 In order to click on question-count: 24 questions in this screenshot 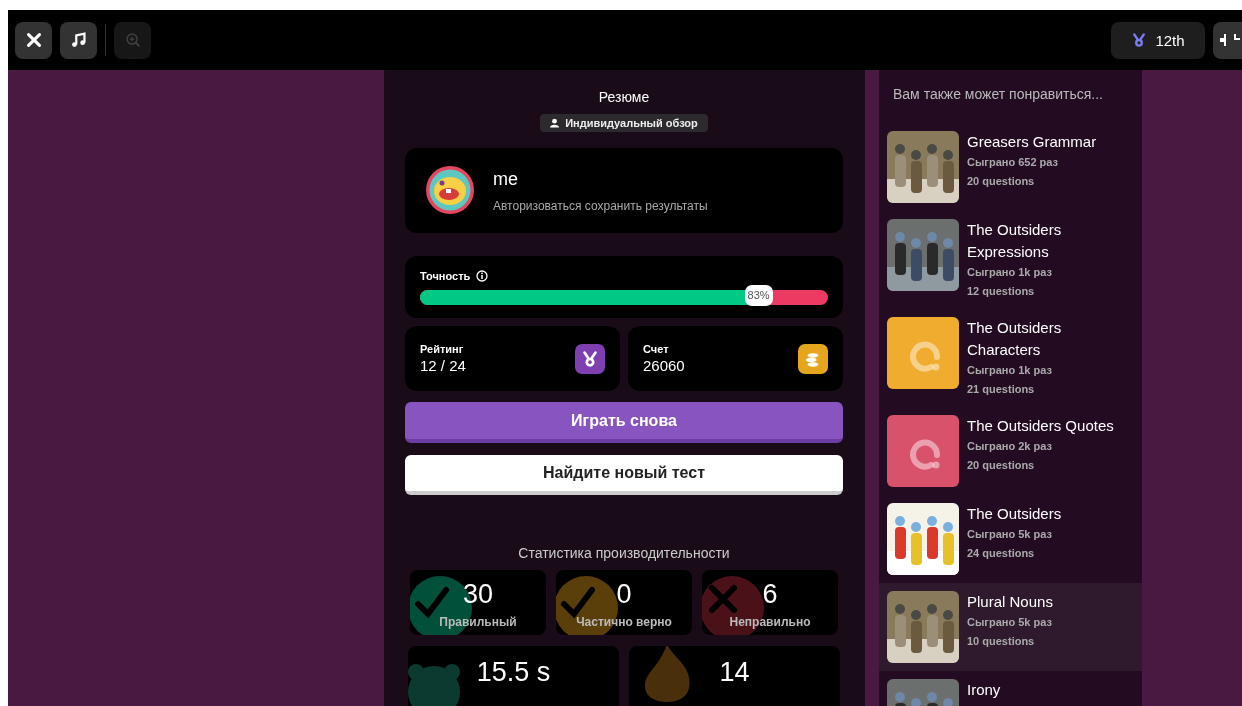, I will do `click(1001, 553)`.